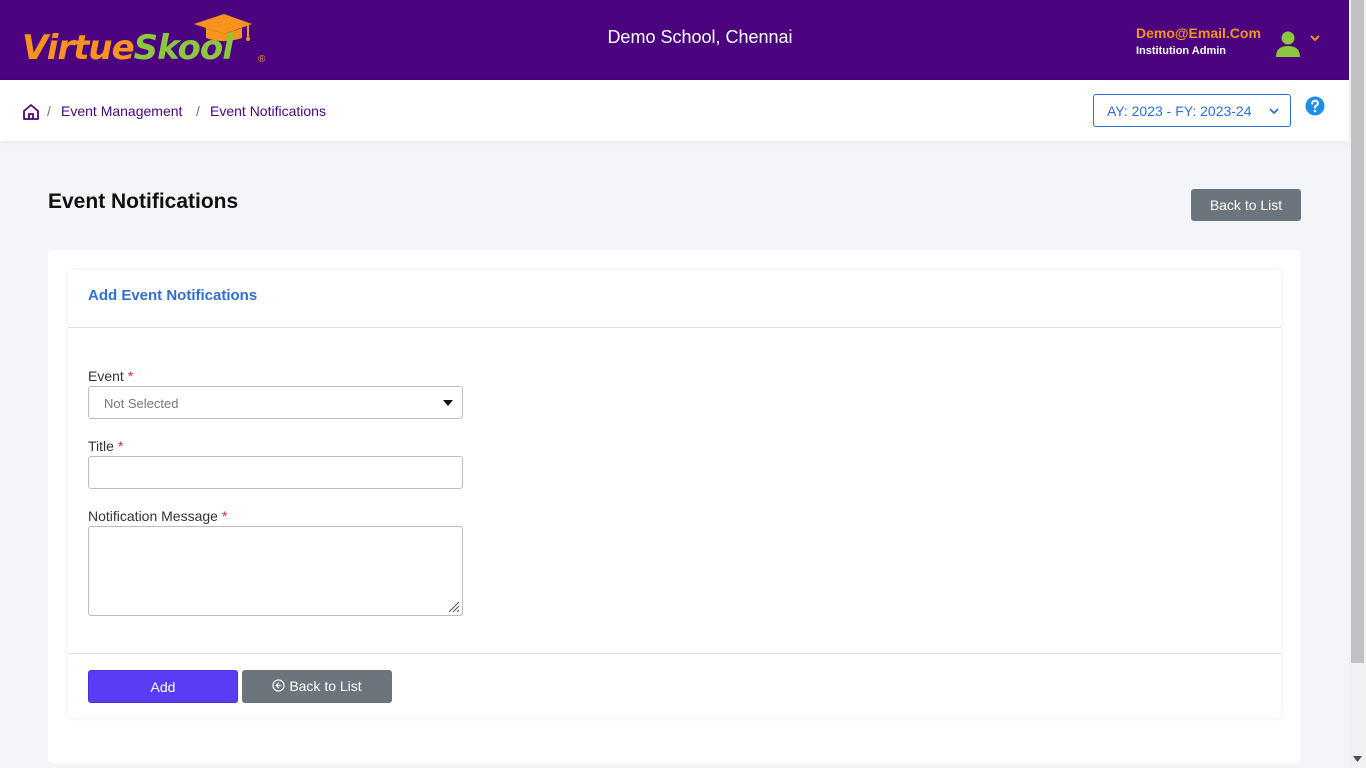 The width and height of the screenshot is (1366, 768). I want to click on user-avatar-icon, so click(1288, 43).